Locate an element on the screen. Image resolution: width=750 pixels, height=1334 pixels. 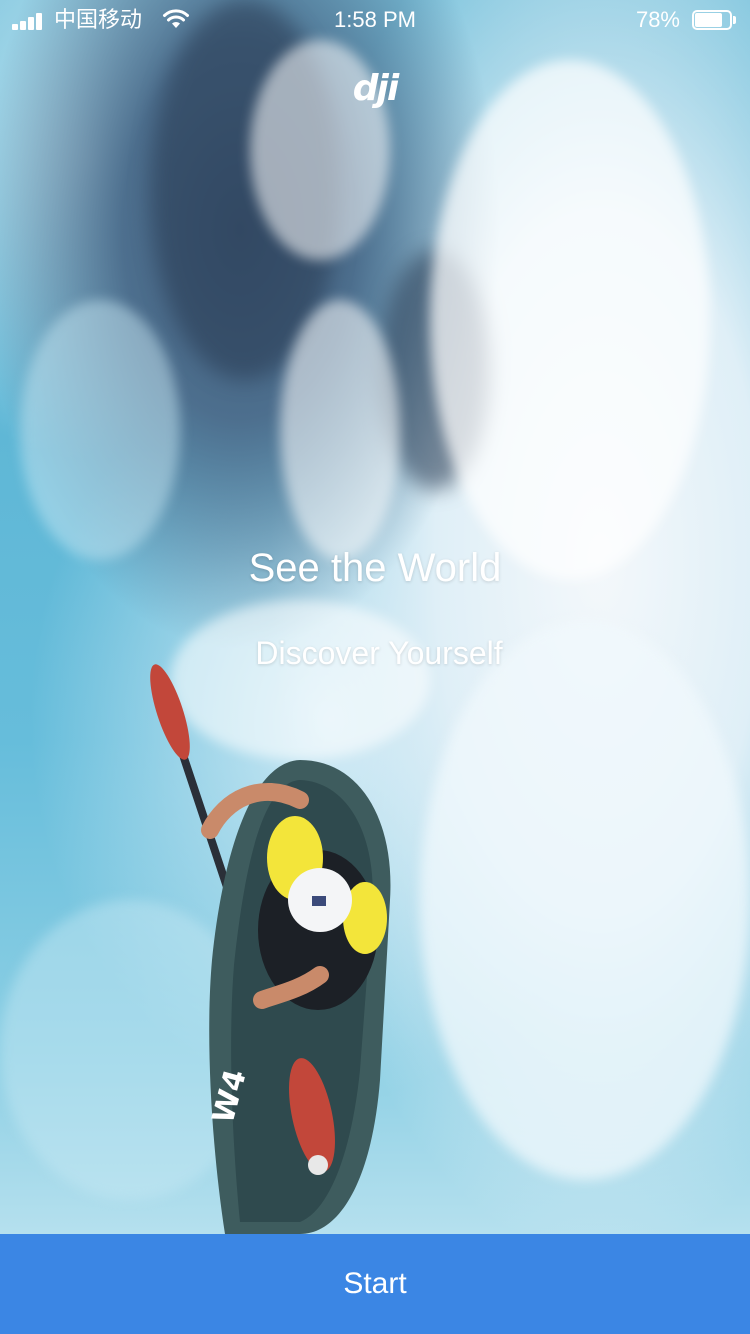
start-button: Start is located at coordinates (375, 1284).